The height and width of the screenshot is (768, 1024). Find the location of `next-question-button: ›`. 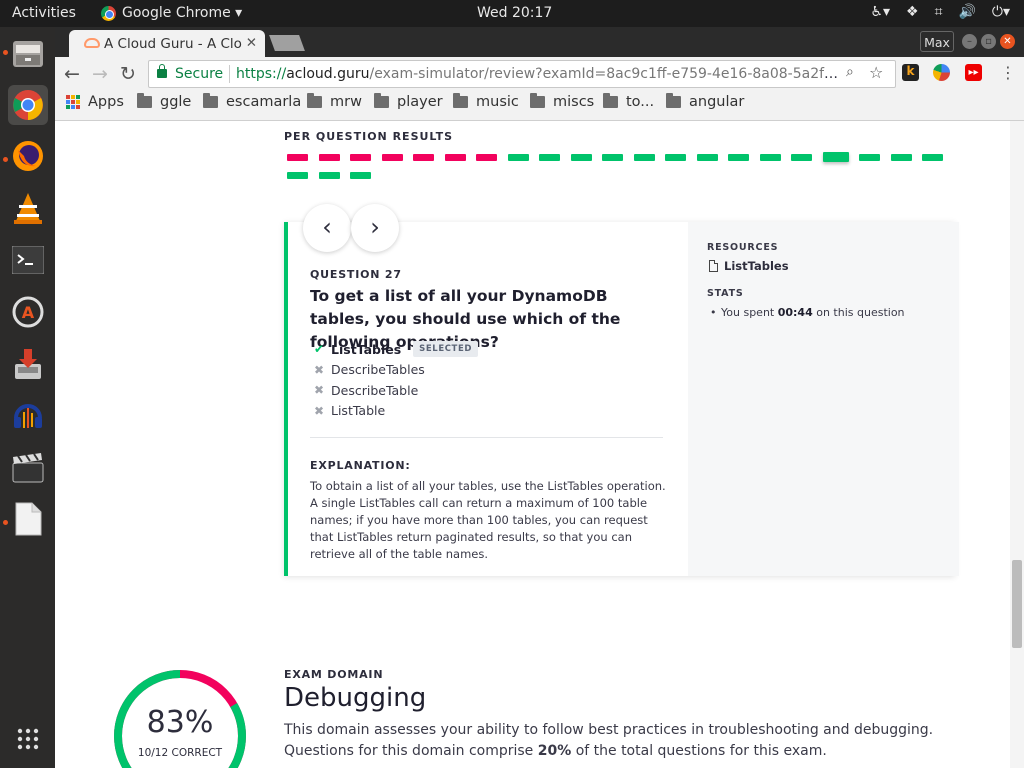

next-question-button: › is located at coordinates (375, 228).